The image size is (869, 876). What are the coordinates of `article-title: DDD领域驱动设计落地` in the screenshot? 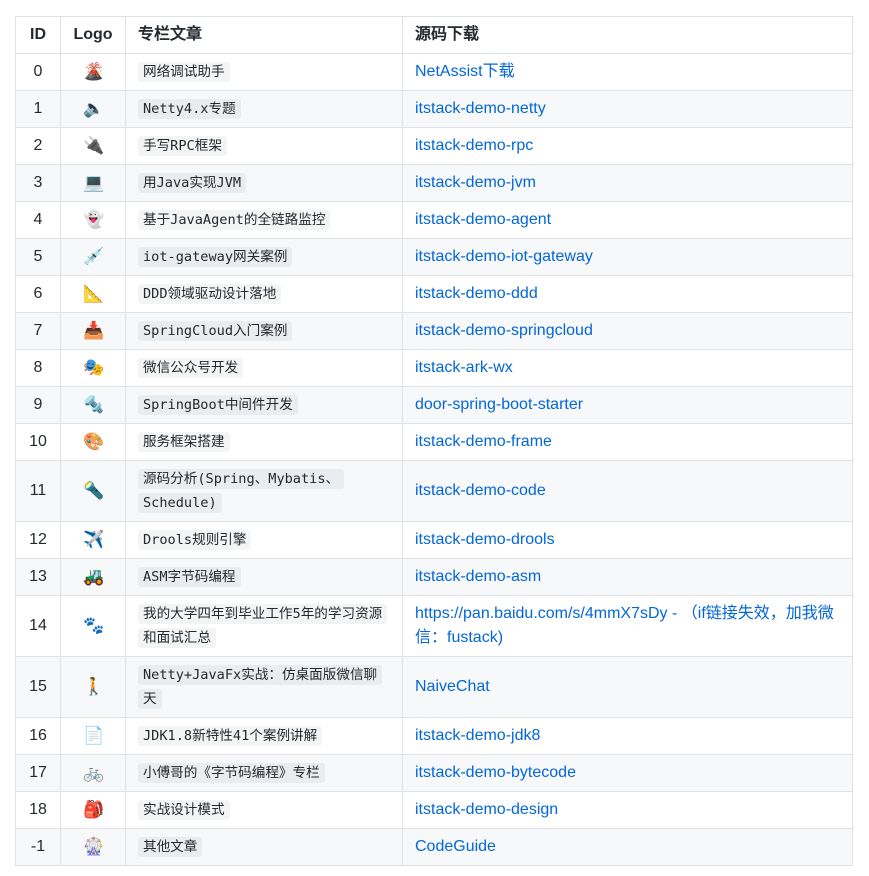 It's located at (210, 294).